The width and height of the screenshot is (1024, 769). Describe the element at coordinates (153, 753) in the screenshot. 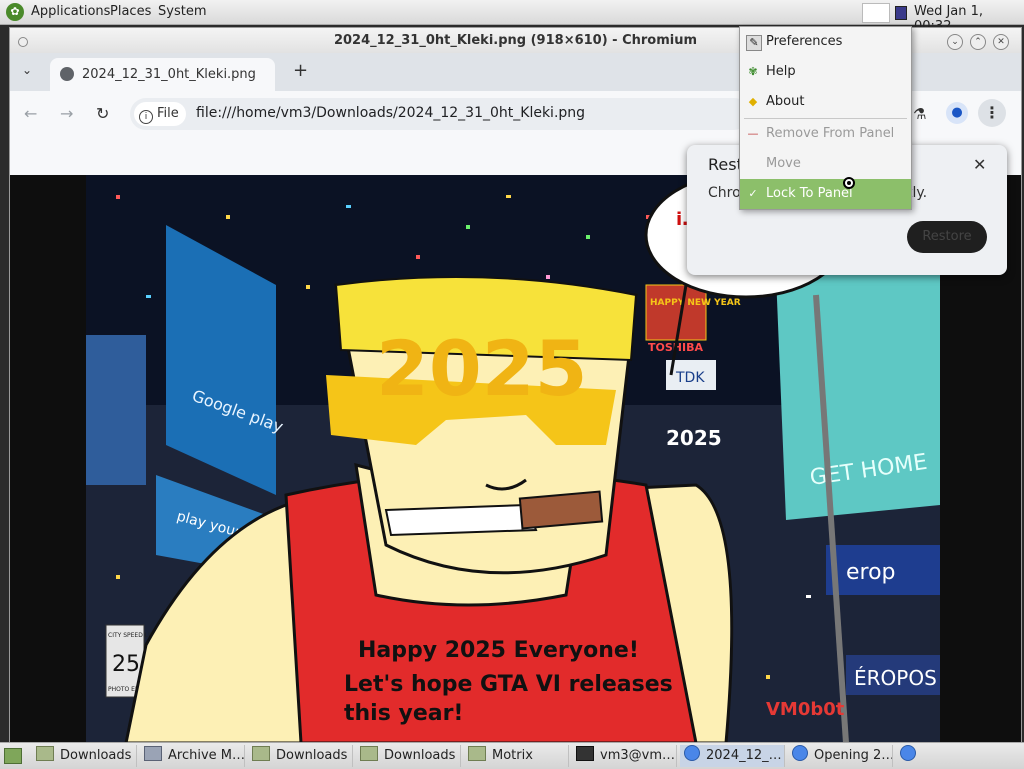

I see `archive-icon` at that location.